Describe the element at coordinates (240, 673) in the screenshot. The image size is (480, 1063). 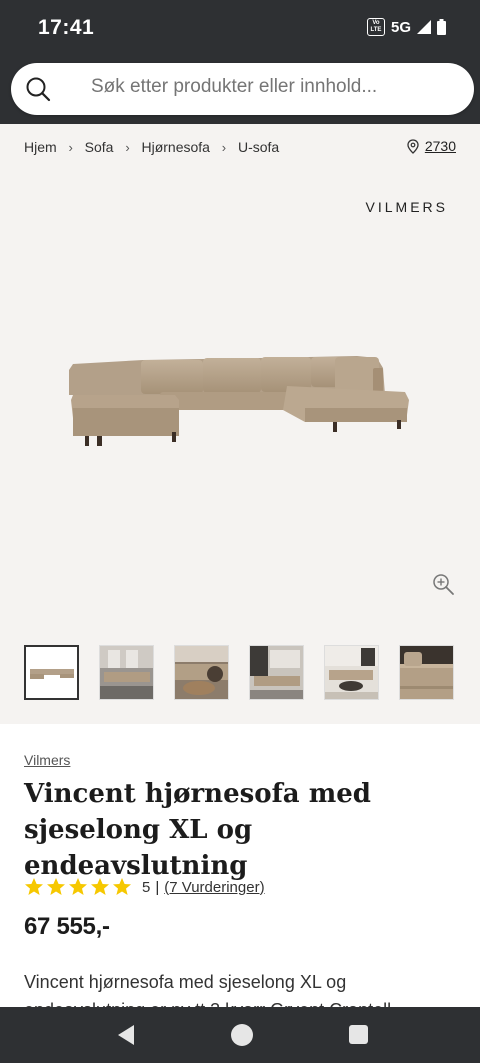
I see `thumbnail-strip` at that location.